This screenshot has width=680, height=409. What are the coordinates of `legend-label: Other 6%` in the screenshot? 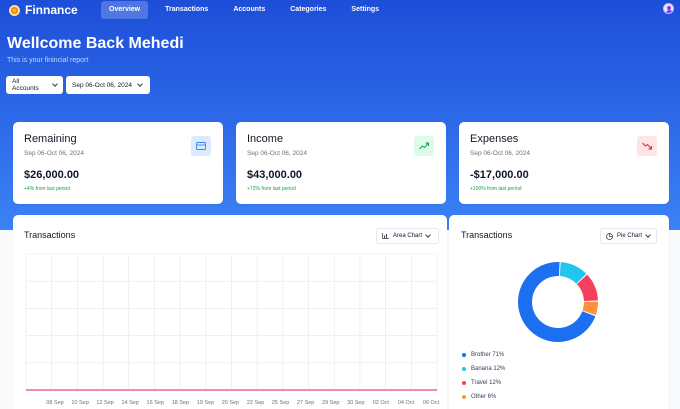 It's located at (484, 397).